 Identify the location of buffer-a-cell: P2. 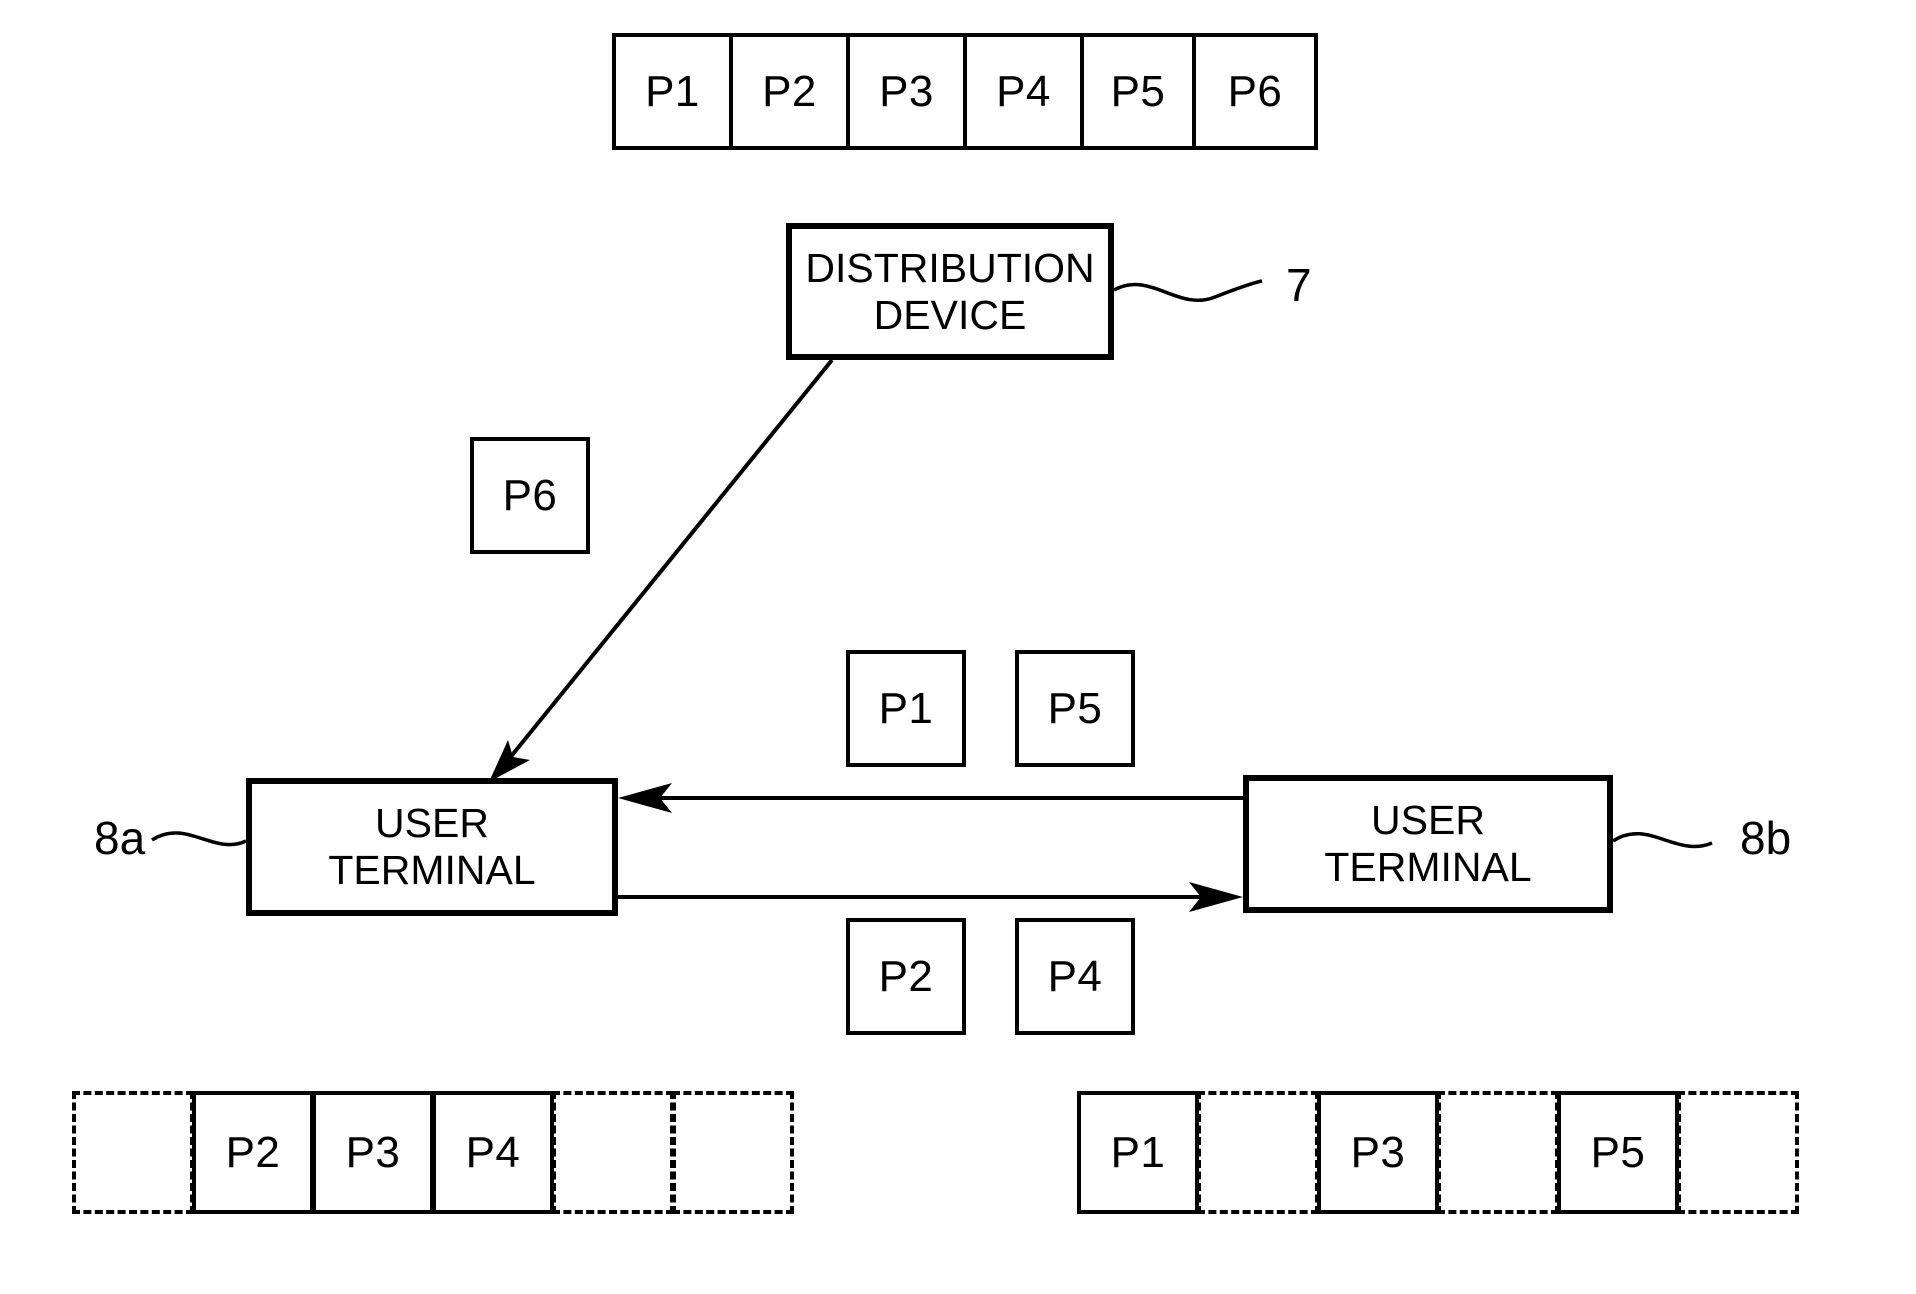
(253, 1152).